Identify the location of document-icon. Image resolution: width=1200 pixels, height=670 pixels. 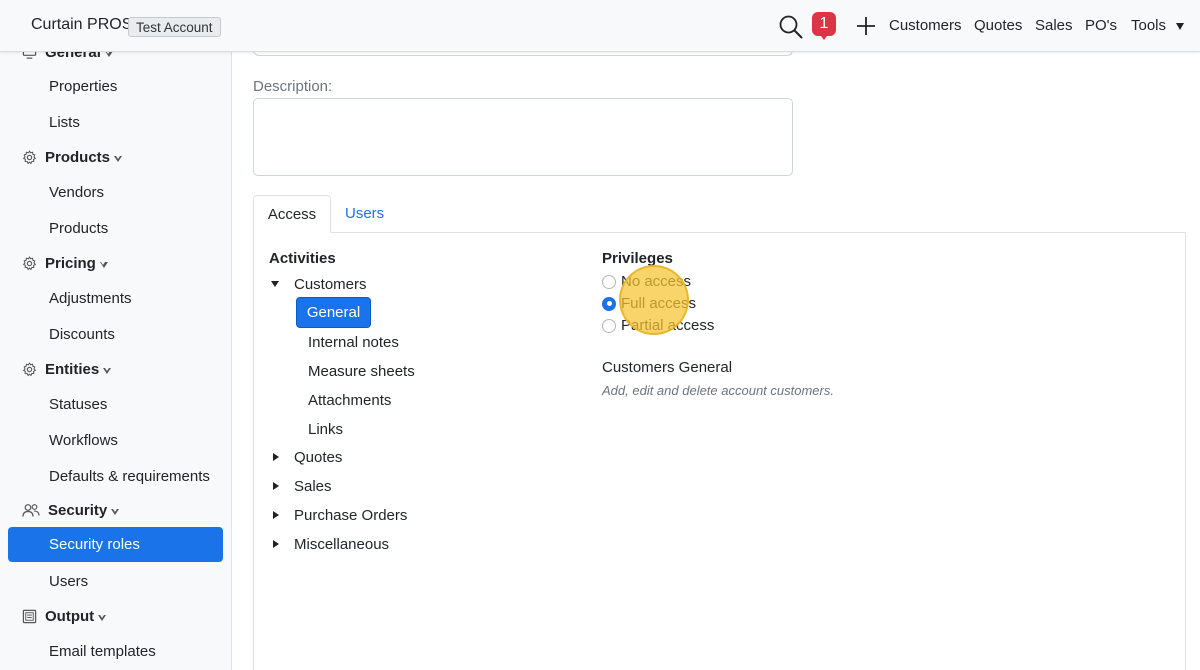
(29, 616).